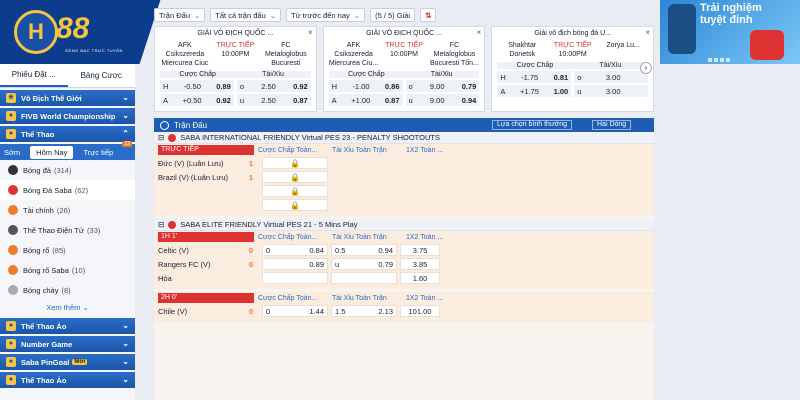  I want to click on 1x2-odds: 1.60, so click(420, 278).